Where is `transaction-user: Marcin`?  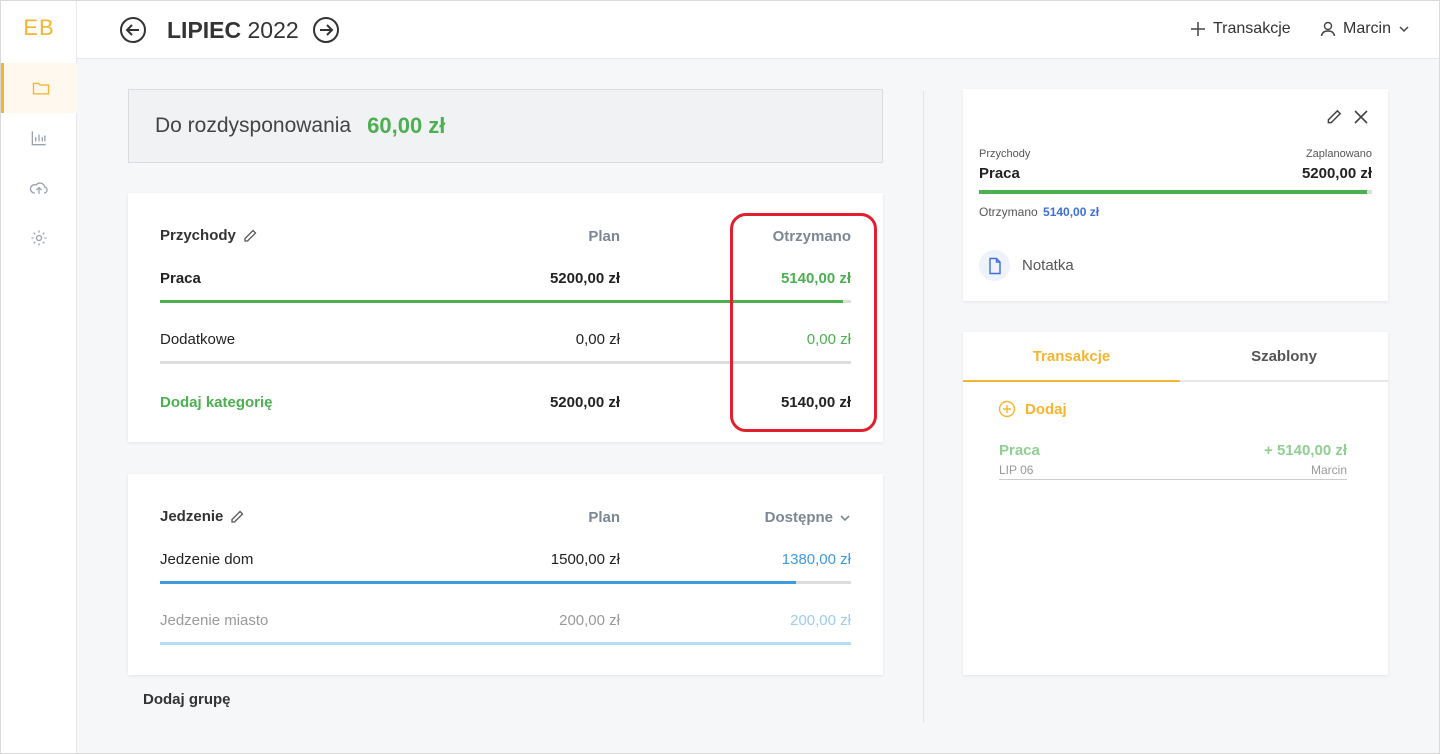 transaction-user: Marcin is located at coordinates (1328, 470).